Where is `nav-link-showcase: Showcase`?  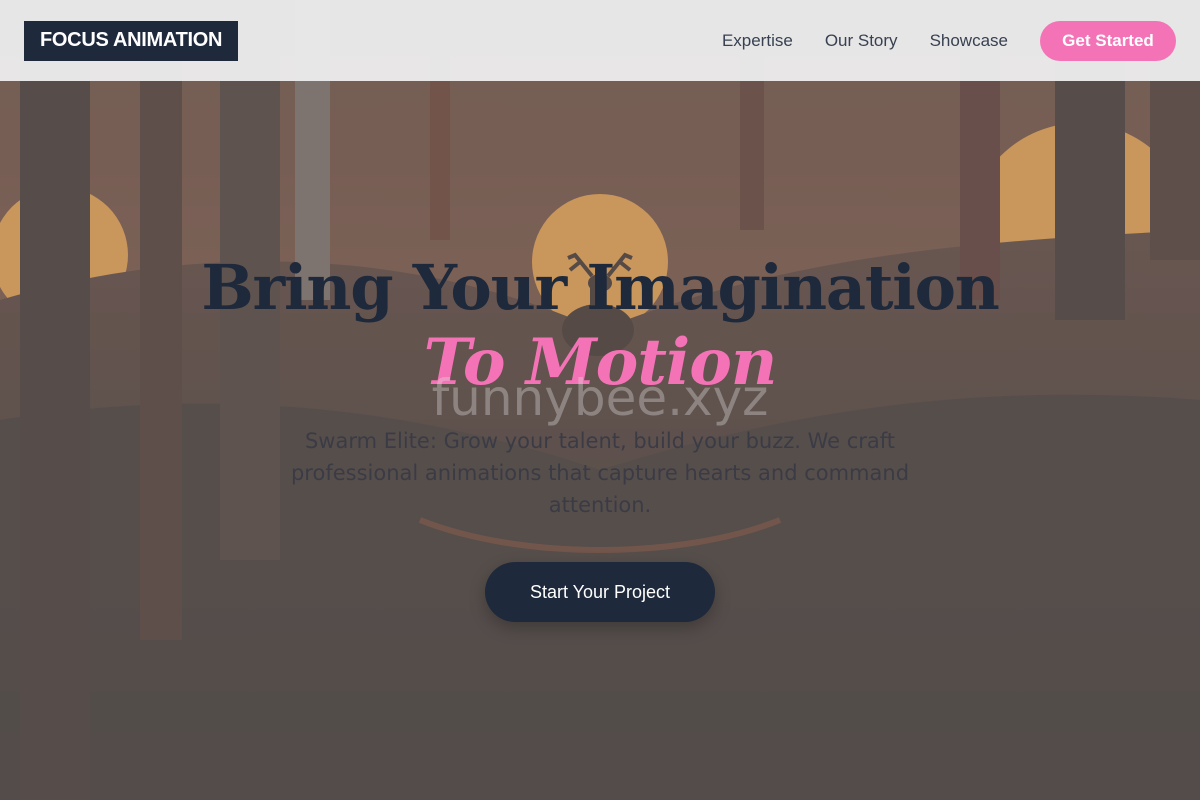
nav-link-showcase: Showcase is located at coordinates (969, 41).